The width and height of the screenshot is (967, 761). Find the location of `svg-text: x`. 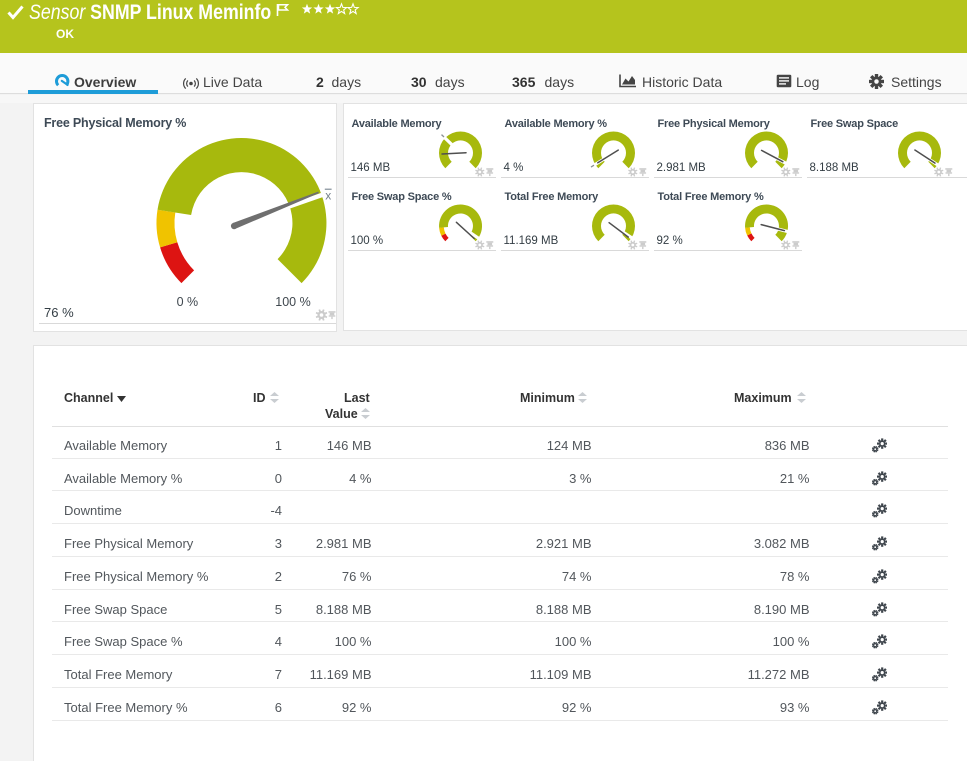

svg-text: x is located at coordinates (328, 195).